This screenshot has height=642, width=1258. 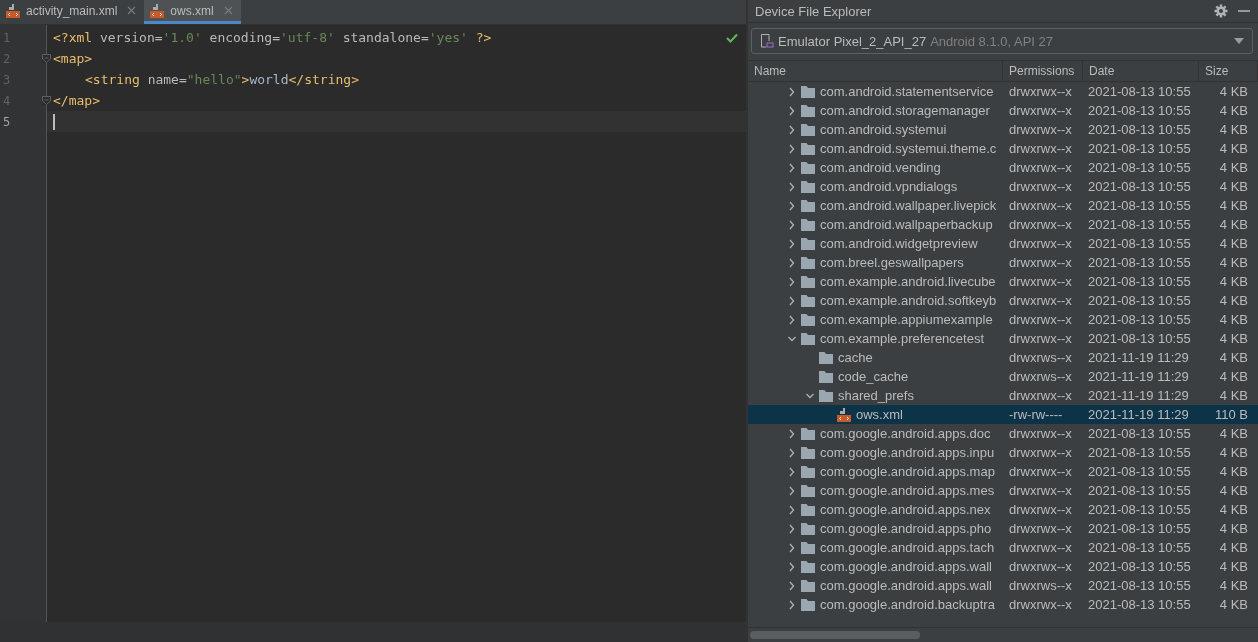 What do you see at coordinates (1043, 71) in the screenshot?
I see `column-header: Permissions` at bounding box center [1043, 71].